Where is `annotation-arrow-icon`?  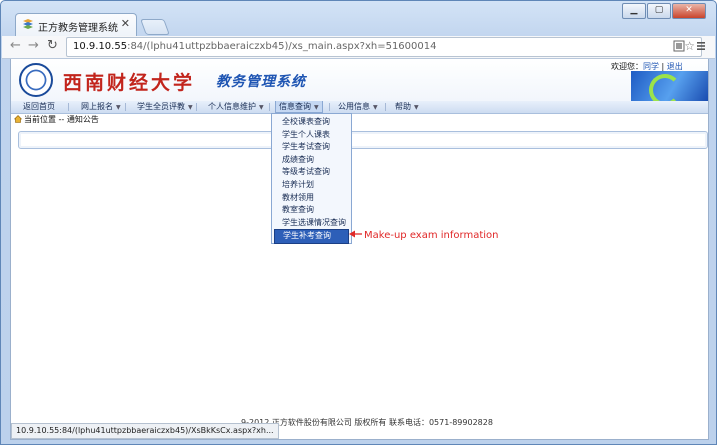 annotation-arrow-icon is located at coordinates (355, 234).